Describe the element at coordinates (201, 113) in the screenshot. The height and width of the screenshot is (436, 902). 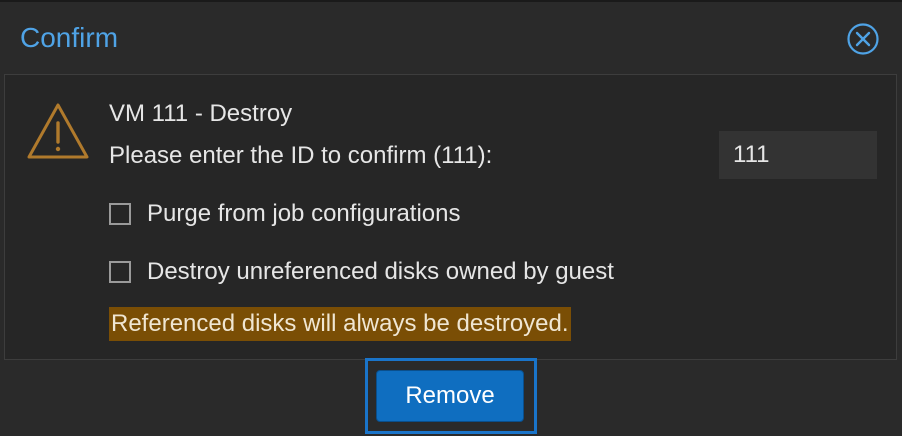
I see `dialog-heading: VM 111 - Destroy` at that location.